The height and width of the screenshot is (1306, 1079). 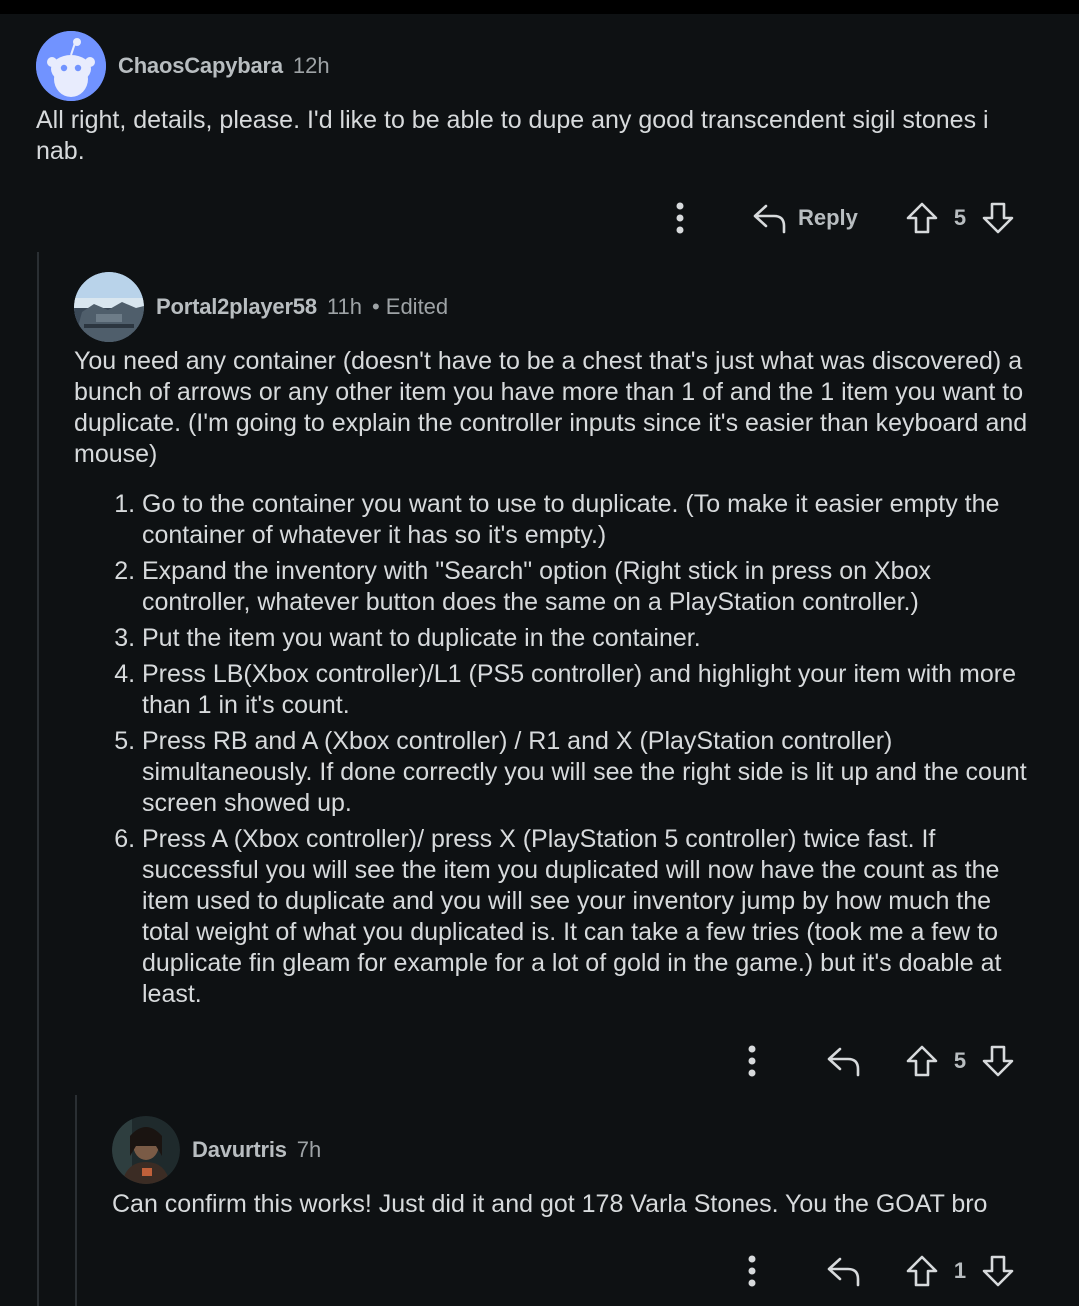 What do you see at coordinates (311, 65) in the screenshot?
I see `comment-age: 12h` at bounding box center [311, 65].